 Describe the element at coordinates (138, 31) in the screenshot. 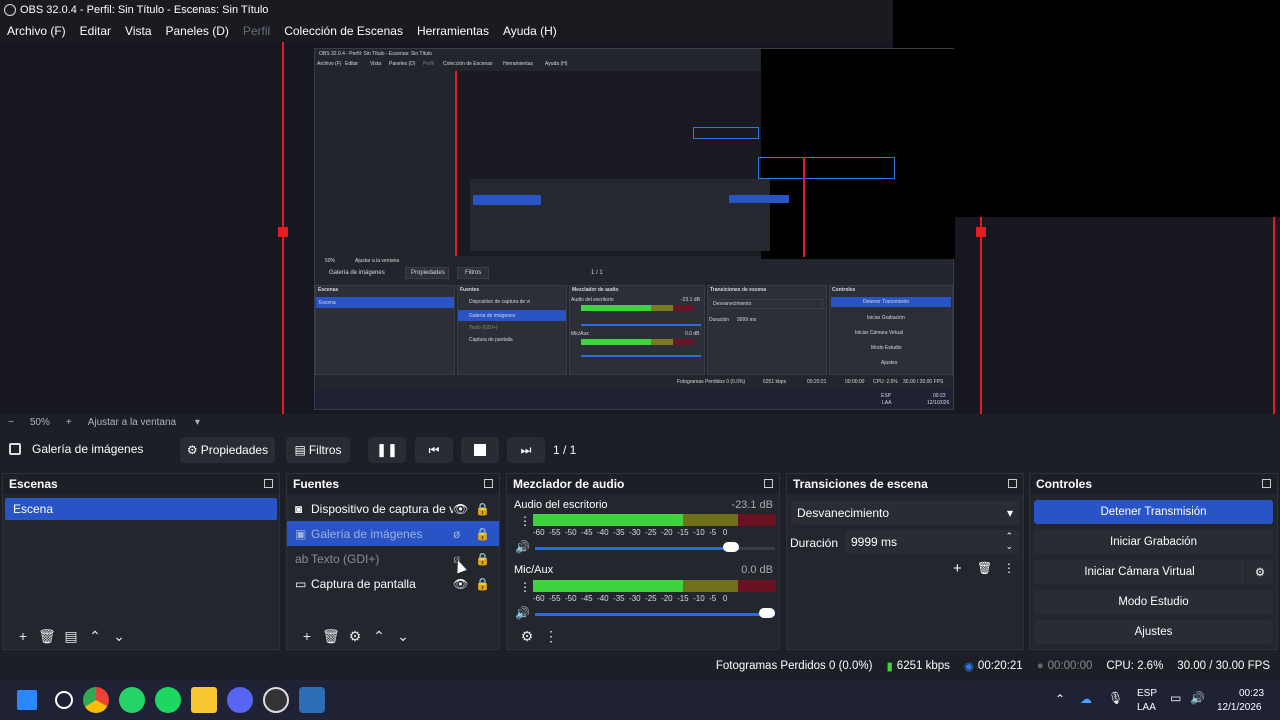

I see `menu-vista: Vista` at that location.